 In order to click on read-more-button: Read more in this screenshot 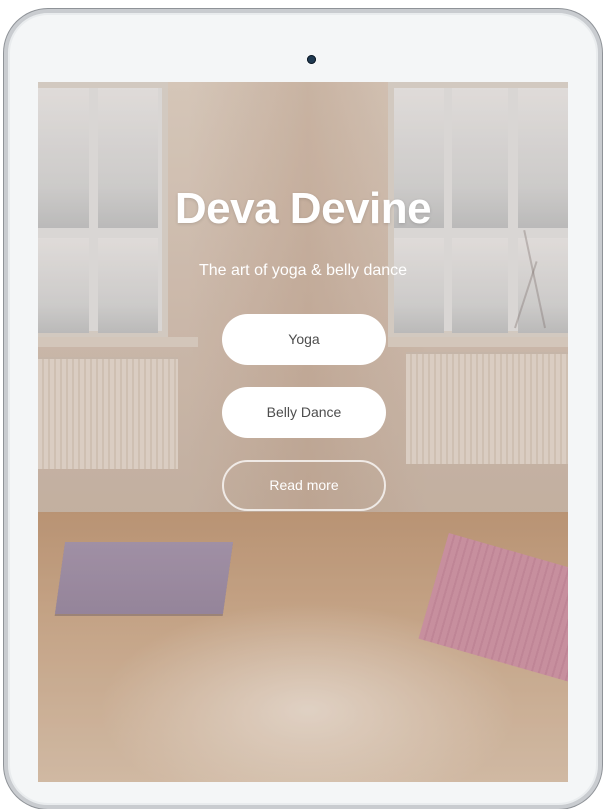, I will do `click(304, 485)`.